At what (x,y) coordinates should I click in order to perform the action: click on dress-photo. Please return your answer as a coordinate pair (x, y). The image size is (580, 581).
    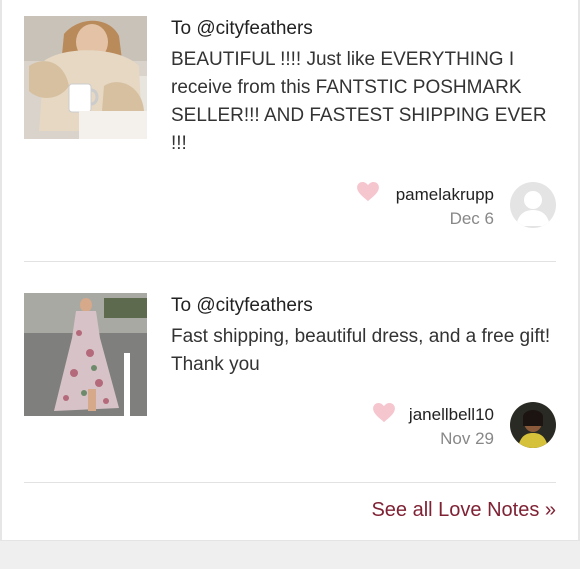
    Looking at the image, I should click on (85, 354).